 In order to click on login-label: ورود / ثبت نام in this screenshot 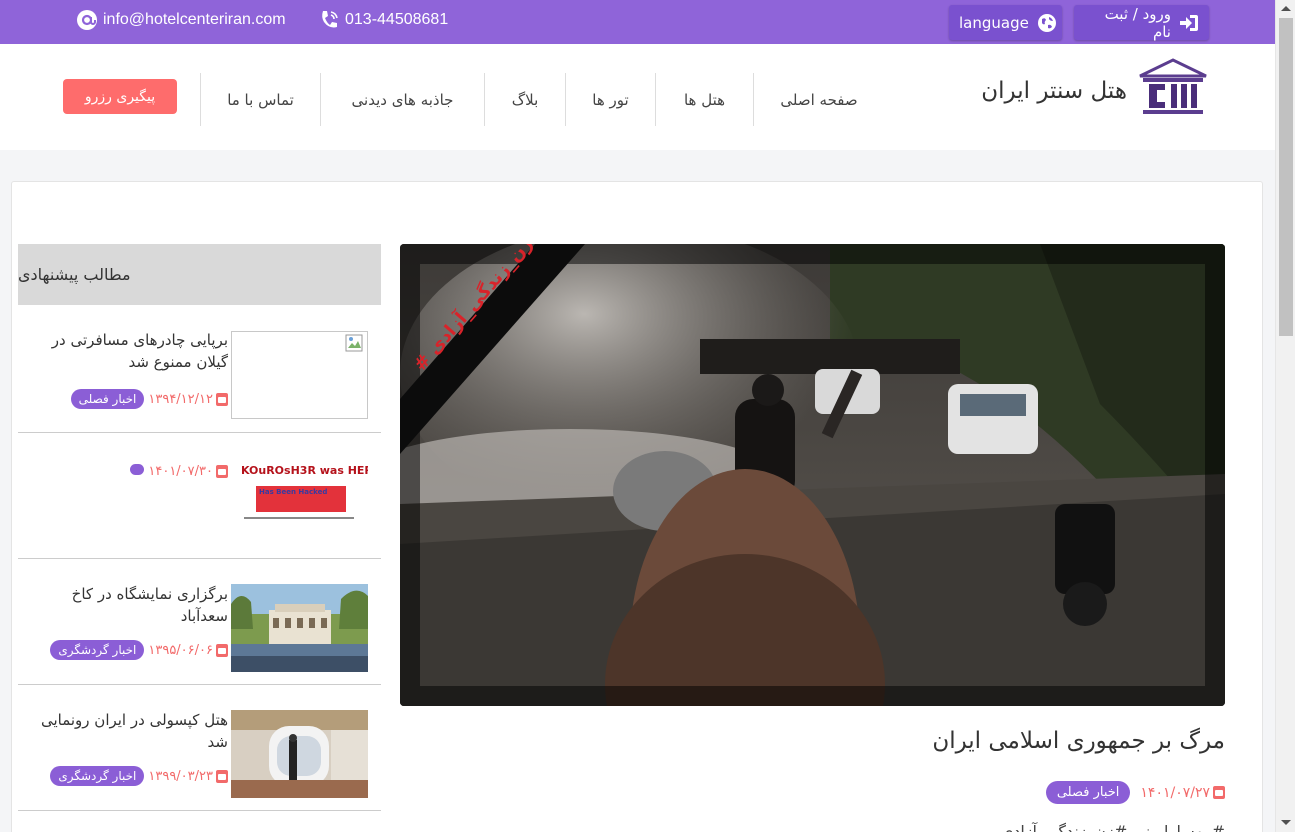, I will do `click(1137, 22)`.